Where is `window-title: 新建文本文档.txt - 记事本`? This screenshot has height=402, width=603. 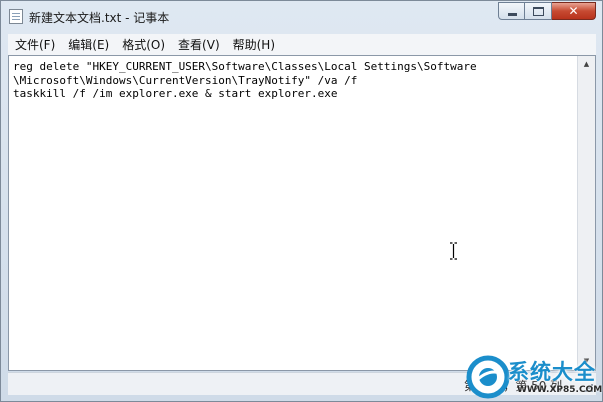 window-title: 新建文本文档.txt - 记事本 is located at coordinates (99, 18).